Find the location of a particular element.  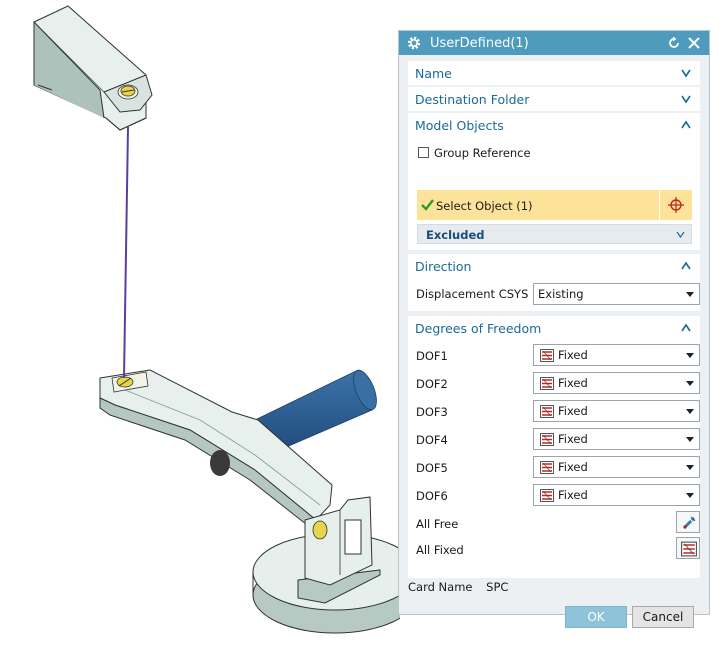

select-object-label: Select Object (1) is located at coordinates (484, 206).